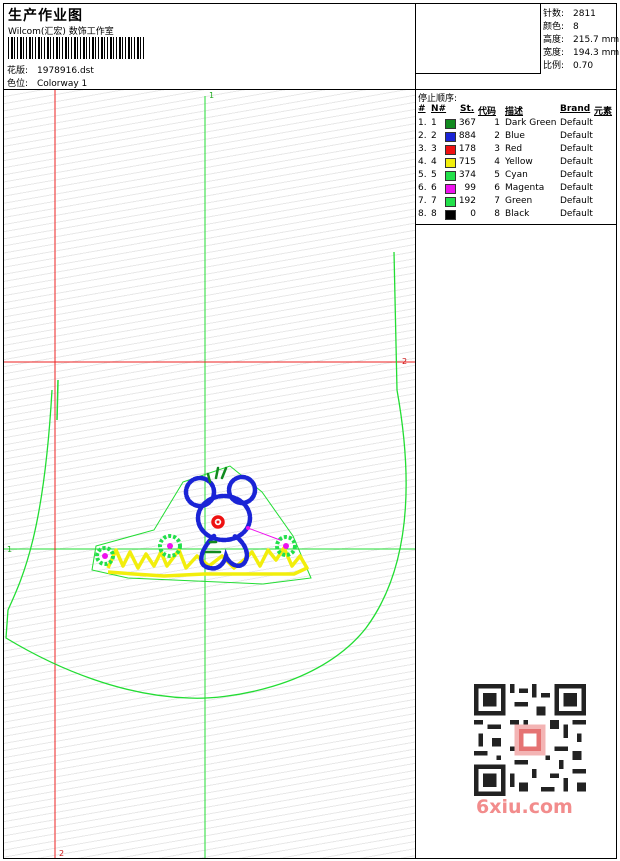 This screenshot has width=620, height=861. What do you see at coordinates (467, 162) in the screenshot?
I see `thread-stitches: 715` at bounding box center [467, 162].